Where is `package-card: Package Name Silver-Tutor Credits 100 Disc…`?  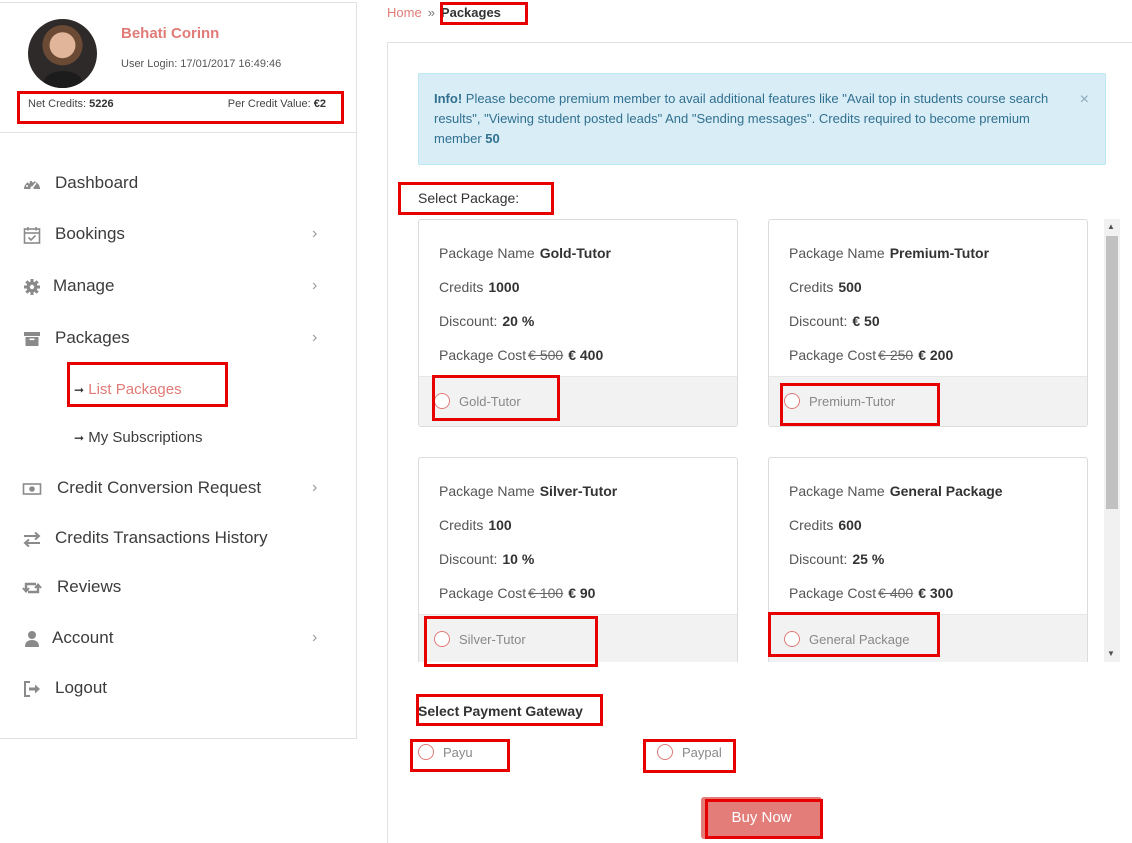 package-card: Package Name Silver-Tutor Credits 100 Disc… is located at coordinates (578, 559).